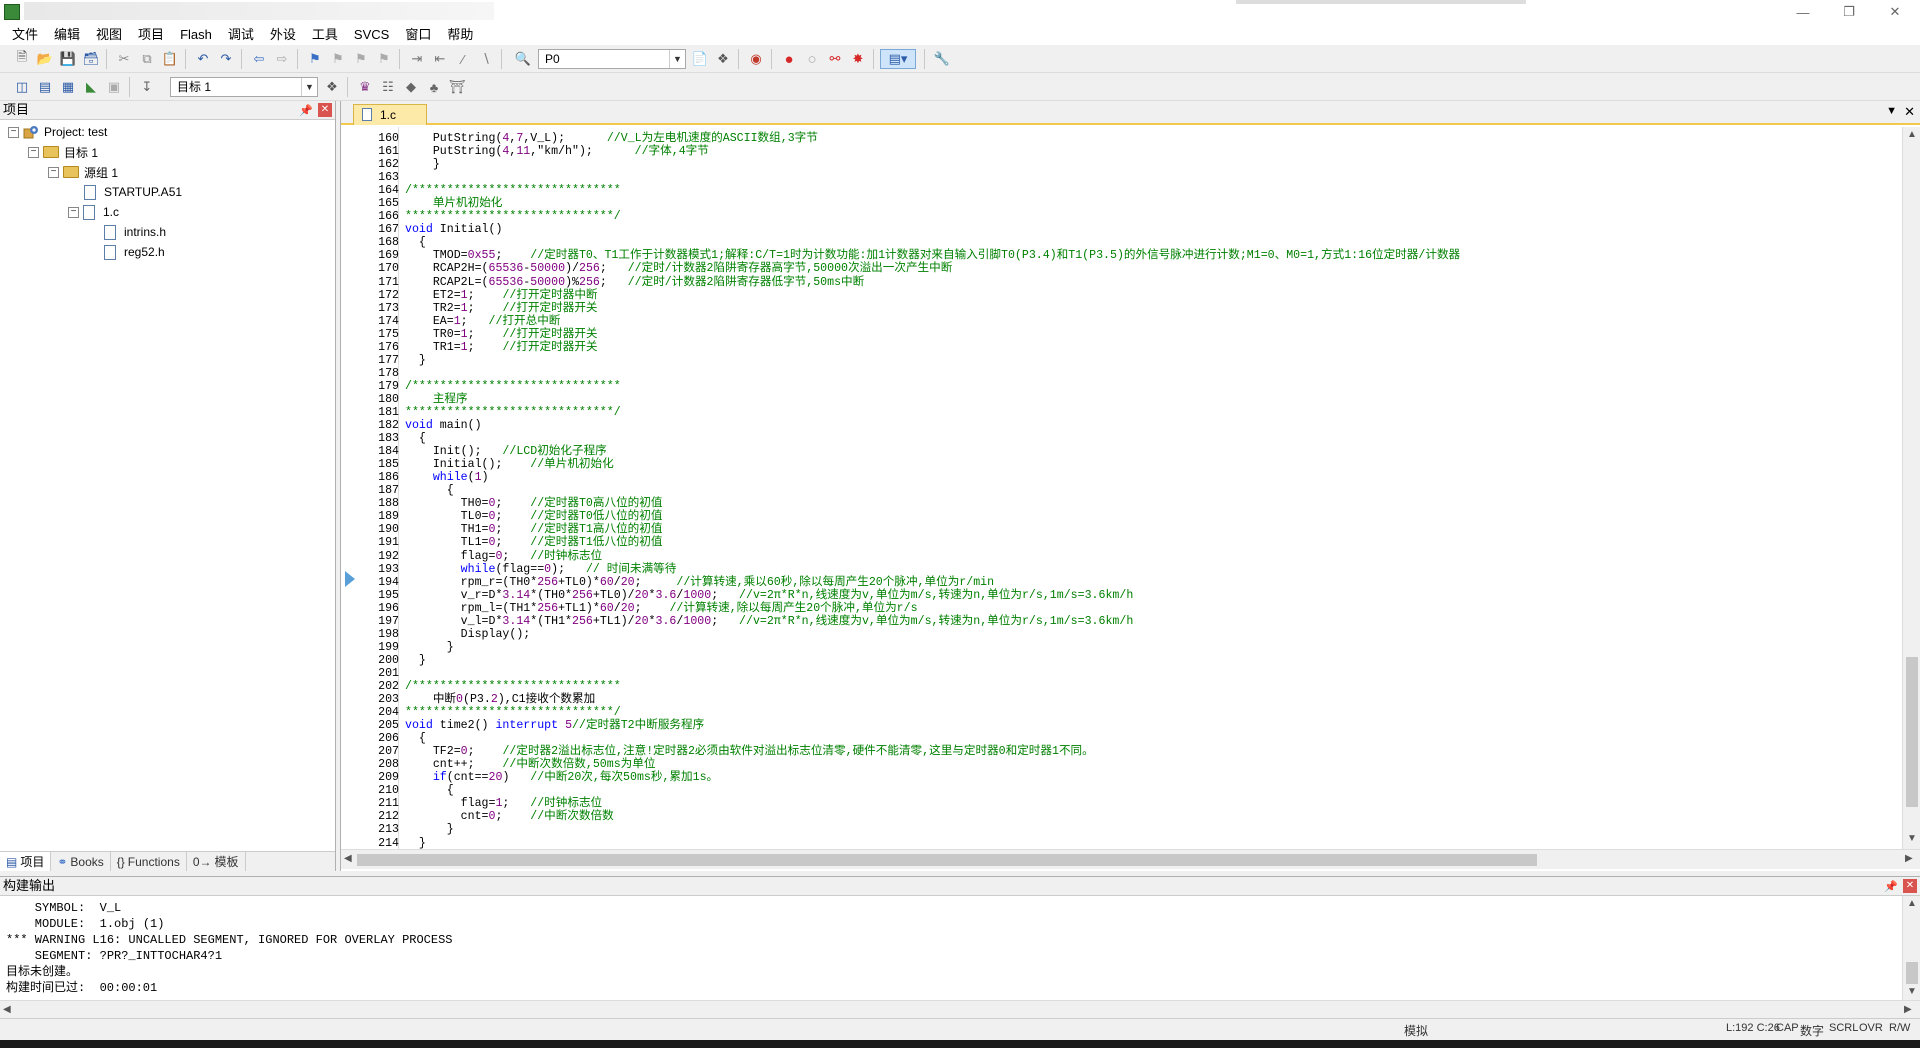  Describe the element at coordinates (390, 114) in the screenshot. I see `editor-tab-1c: 1.c` at that location.